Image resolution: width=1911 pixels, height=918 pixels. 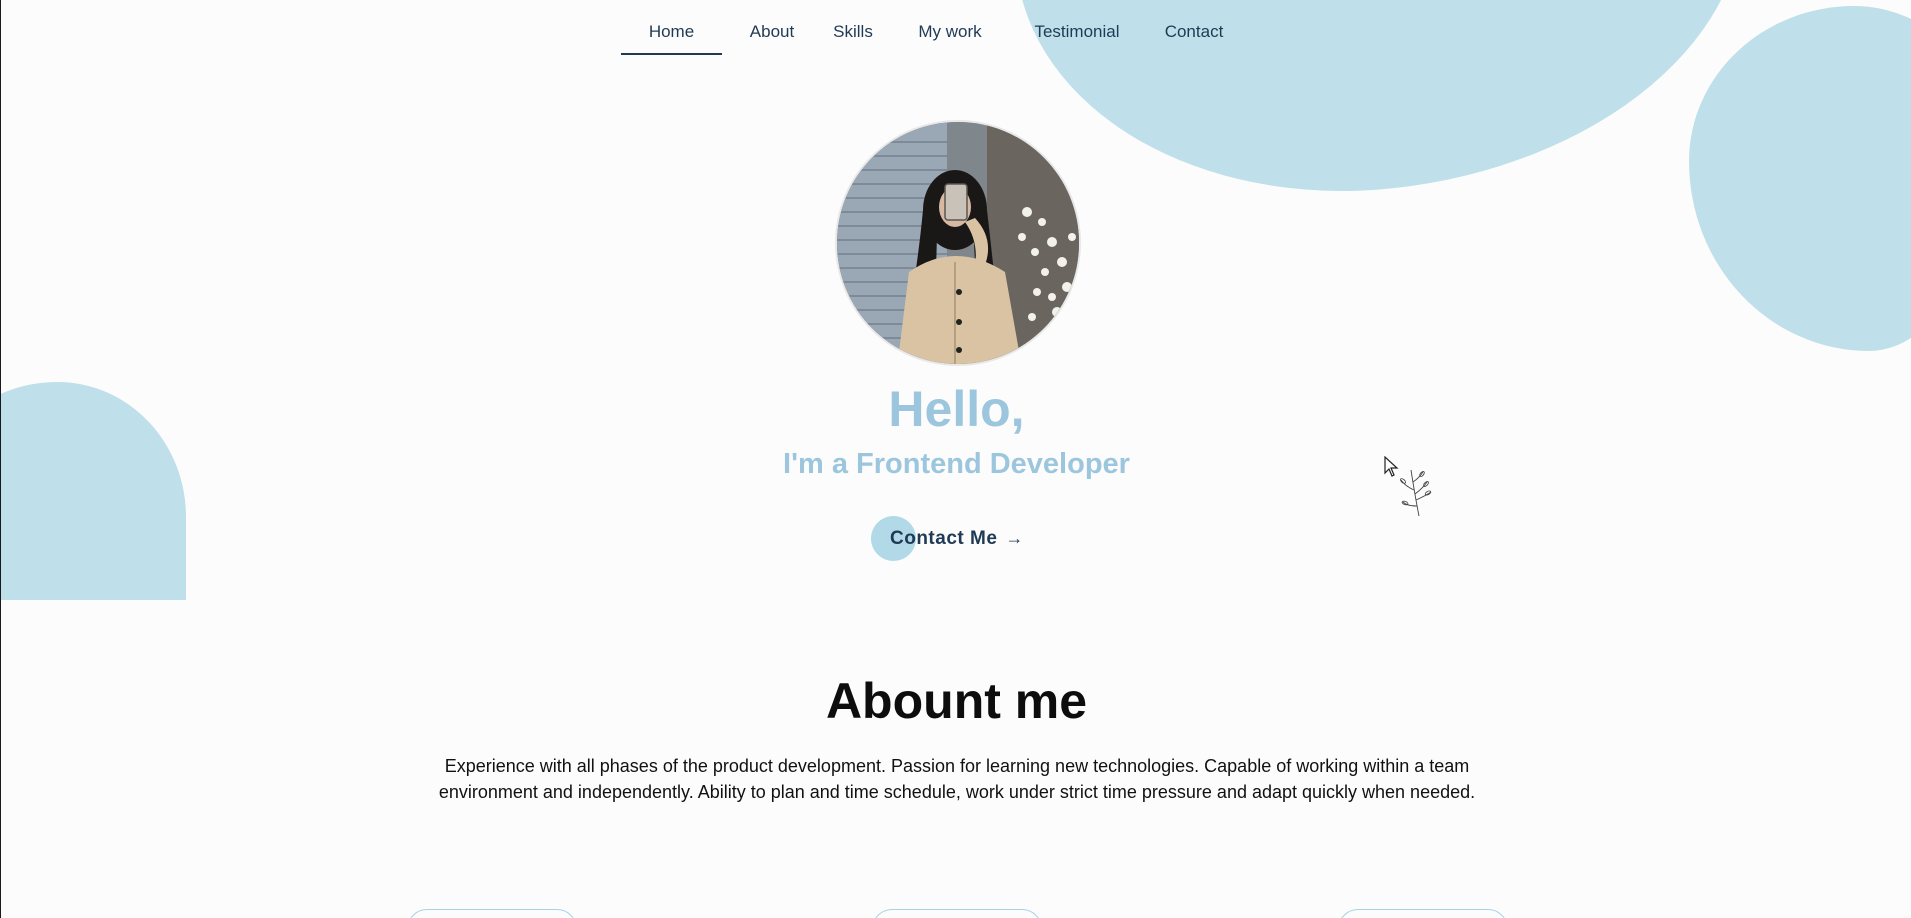 I want to click on hero-role: I'm a Frontend Developer, so click(x=956, y=464).